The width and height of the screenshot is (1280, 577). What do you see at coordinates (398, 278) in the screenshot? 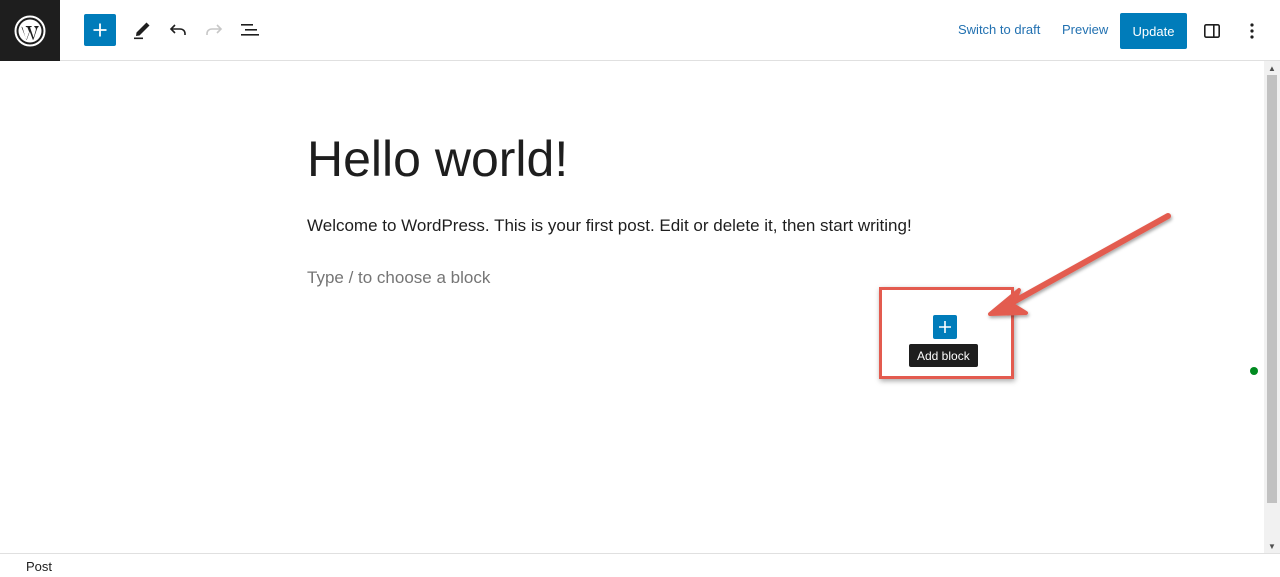
I see `empty-block-placeholder: Type / to choose a block` at bounding box center [398, 278].